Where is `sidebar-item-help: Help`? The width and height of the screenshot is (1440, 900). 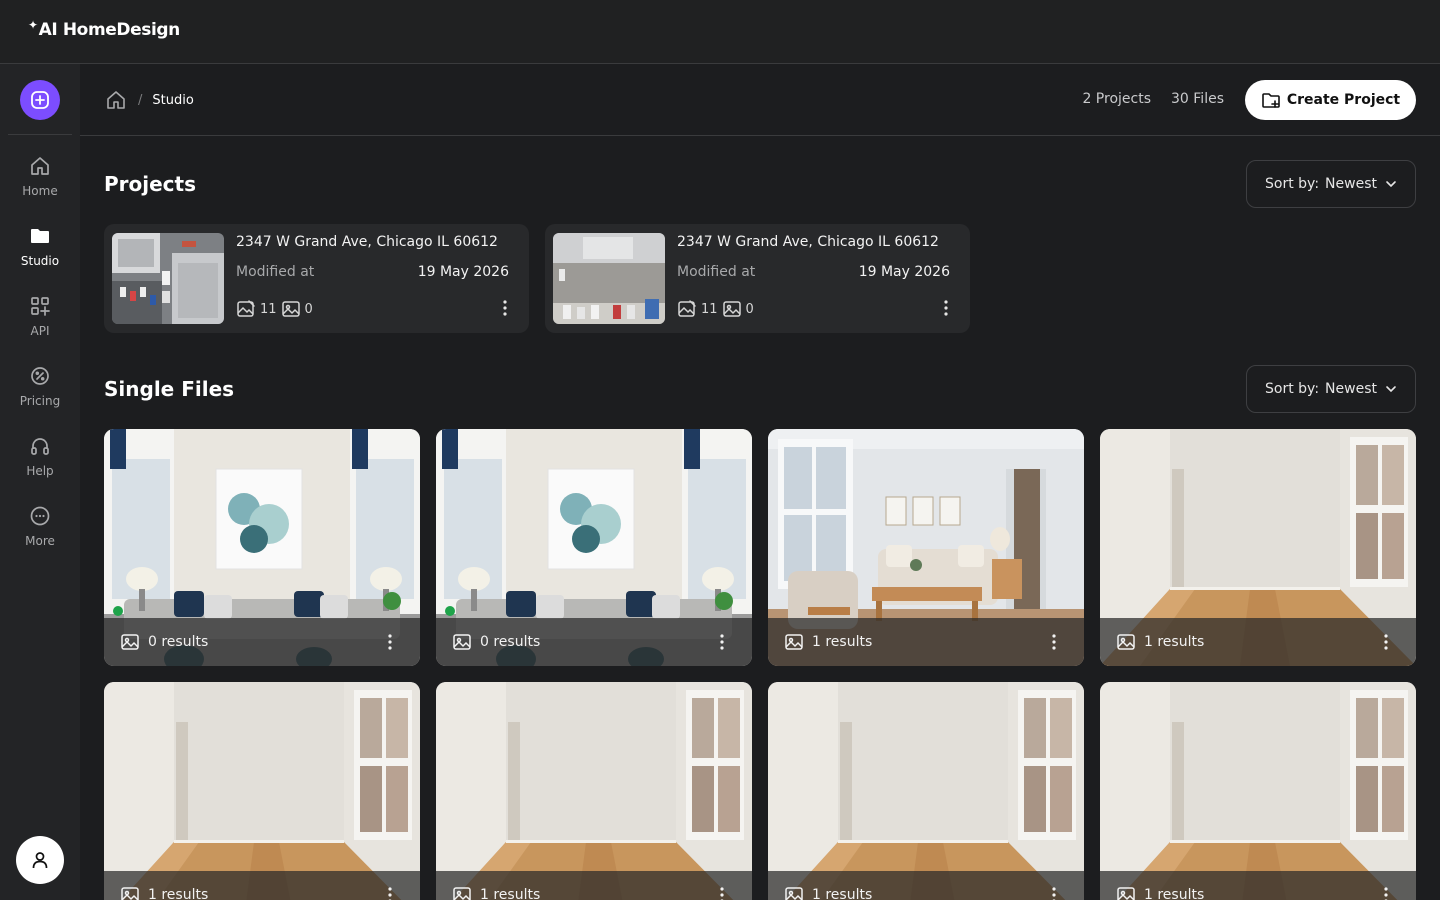 sidebar-item-help: Help is located at coordinates (40, 464).